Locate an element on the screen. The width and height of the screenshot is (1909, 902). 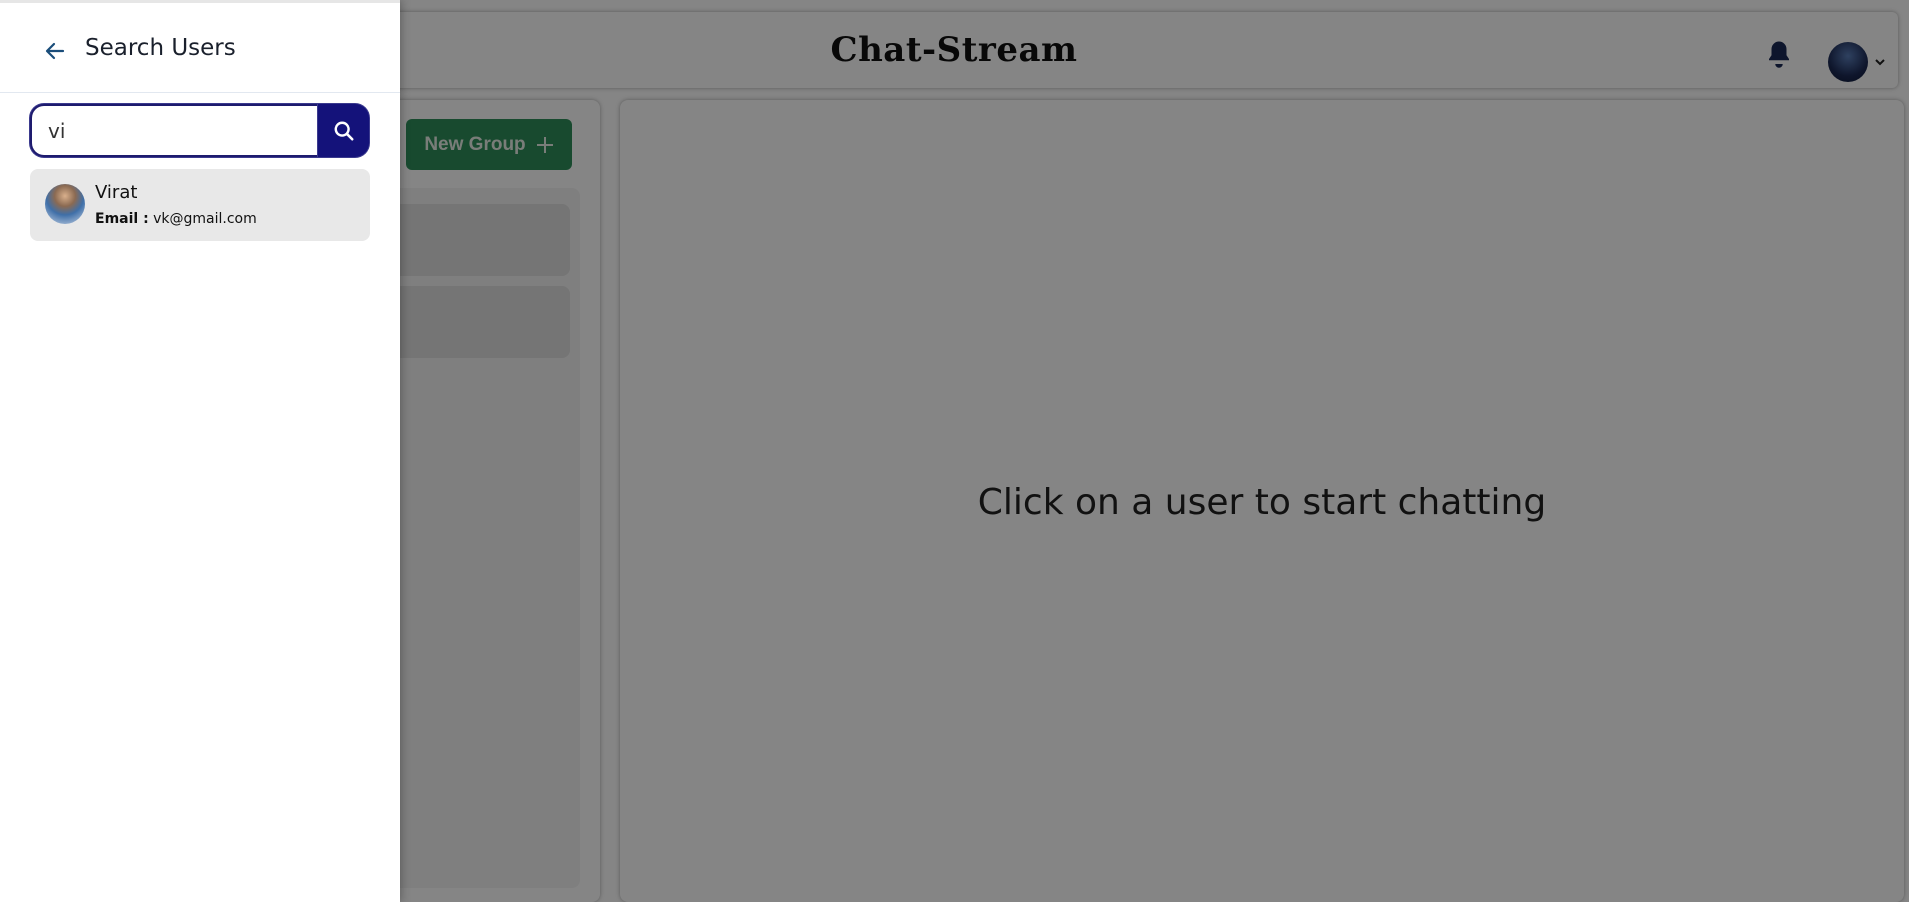
search-icon is located at coordinates (344, 131).